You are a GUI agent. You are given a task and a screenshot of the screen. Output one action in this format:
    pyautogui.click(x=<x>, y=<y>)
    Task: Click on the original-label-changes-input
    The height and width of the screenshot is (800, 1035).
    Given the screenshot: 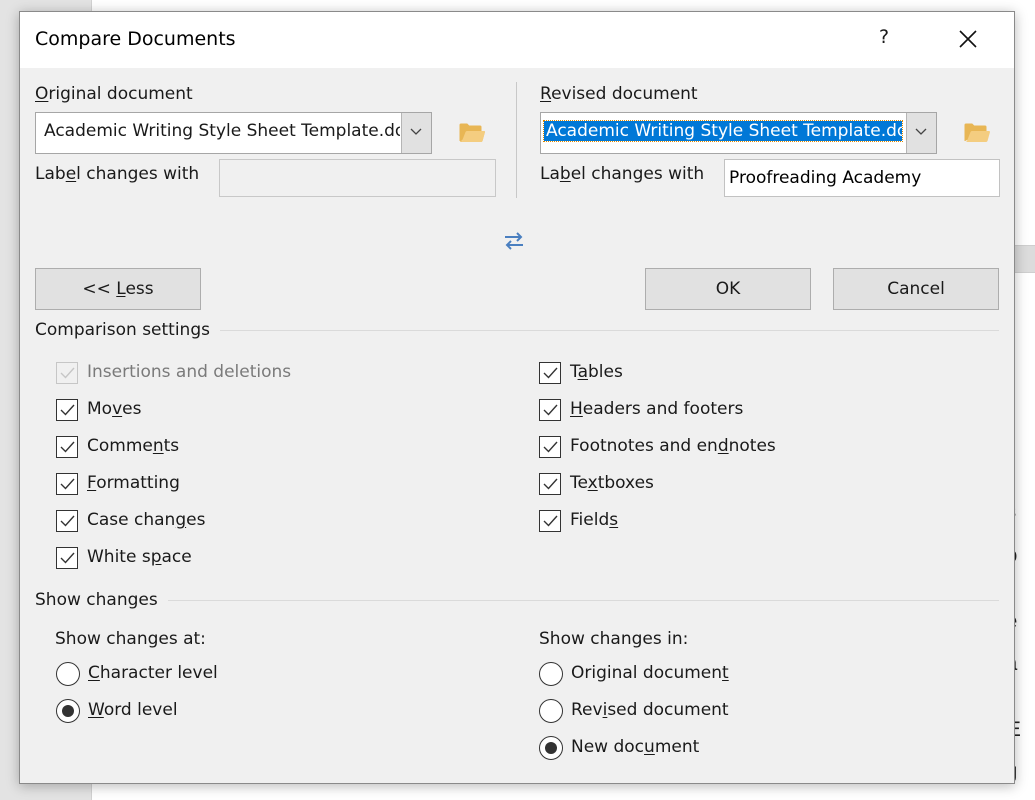 What is the action you would take?
    pyautogui.click(x=357, y=178)
    